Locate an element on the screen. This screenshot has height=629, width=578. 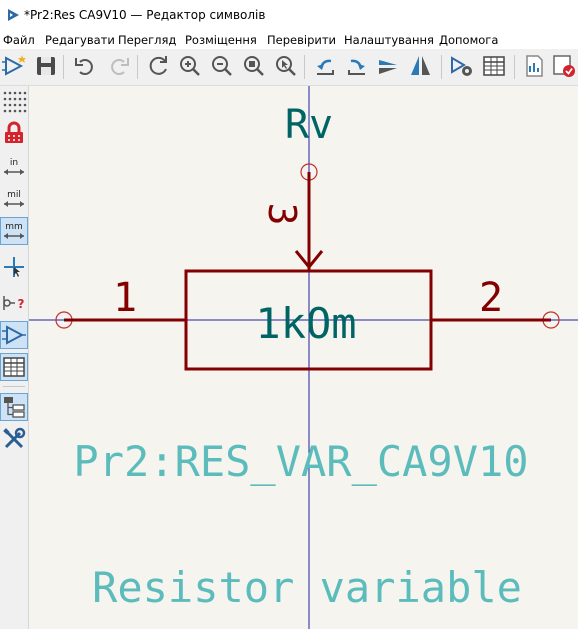
left-toolbar-separator is located at coordinates (14, 386).